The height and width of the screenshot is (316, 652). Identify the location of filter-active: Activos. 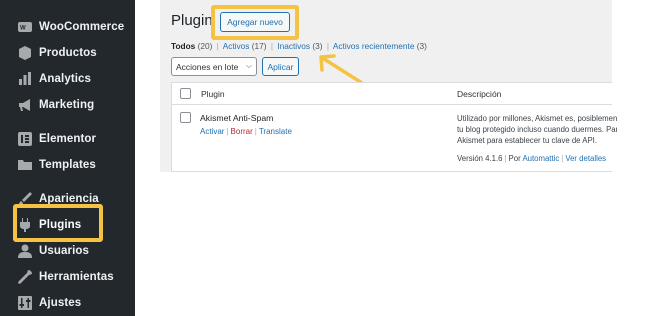
(236, 46).